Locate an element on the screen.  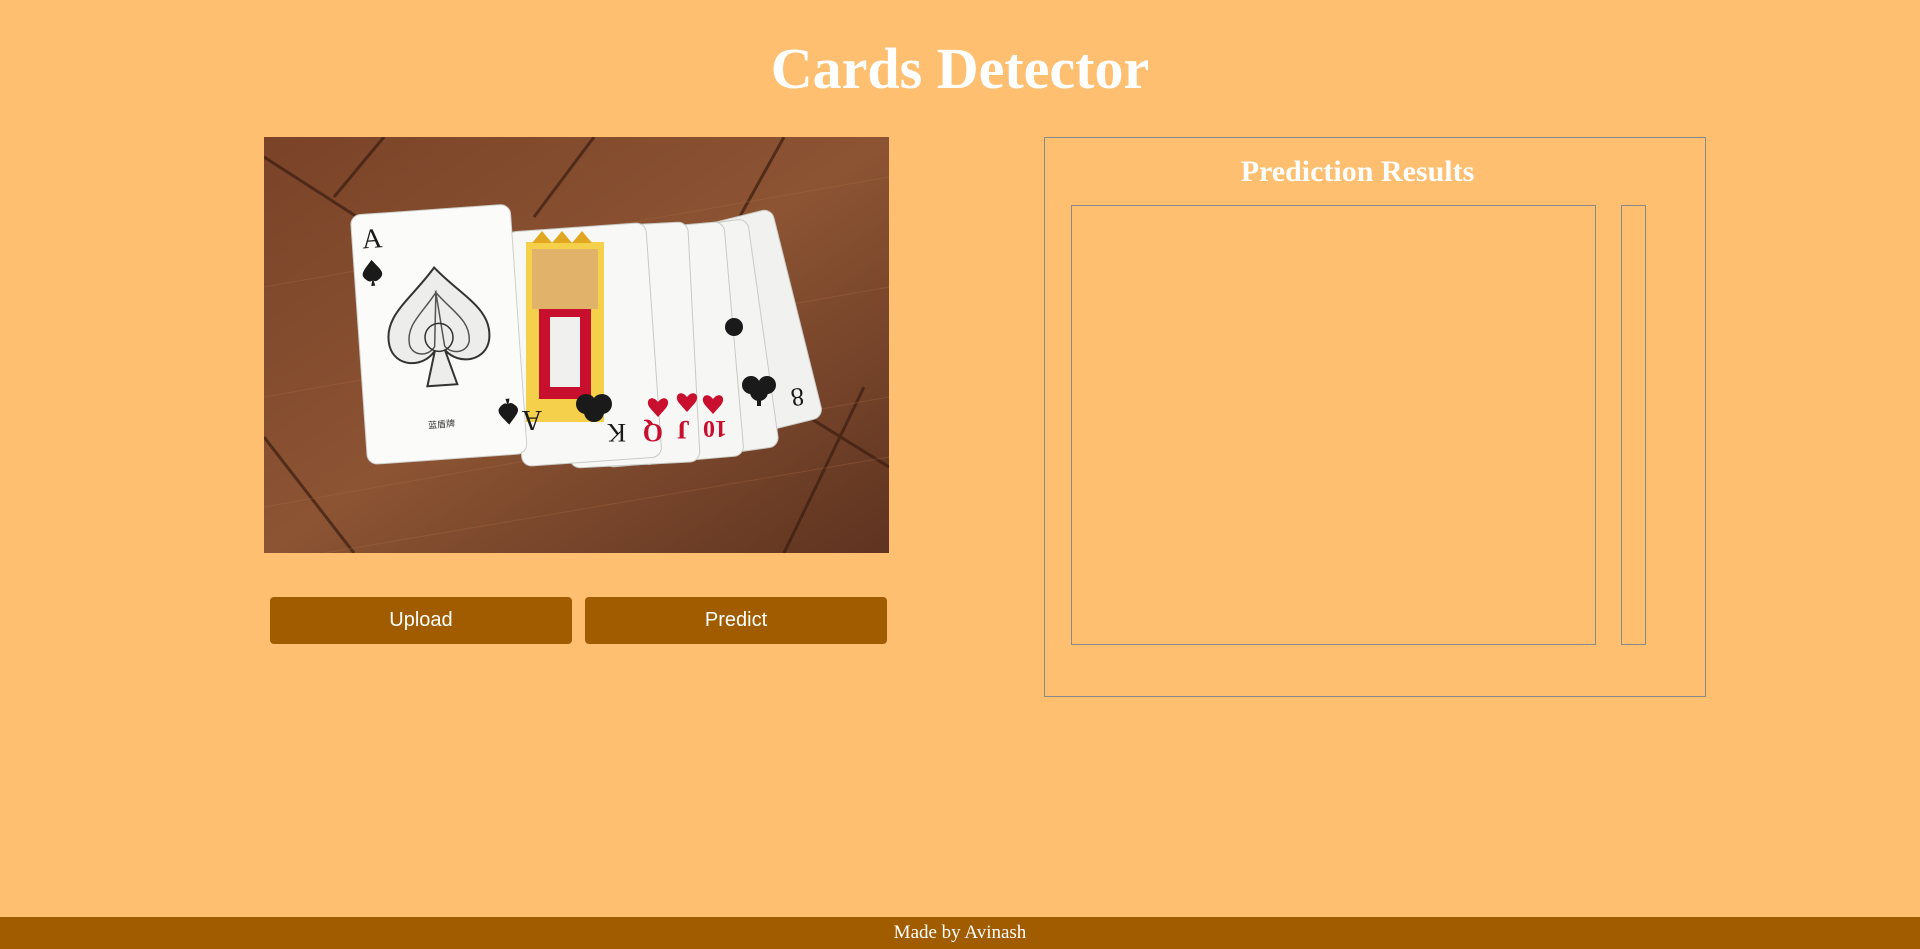
card-image-preview: 8 10 J Q K A 蓝盾牌 A is located at coordinates (576, 345).